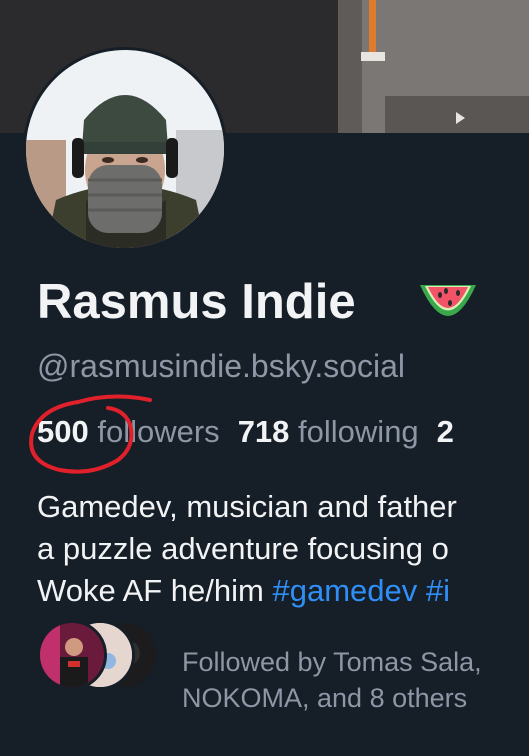 Image resolution: width=529 pixels, height=756 pixels. Describe the element at coordinates (332, 662) in the screenshot. I see `followed-by-line-1: Followed by Tomas Sala,` at that location.